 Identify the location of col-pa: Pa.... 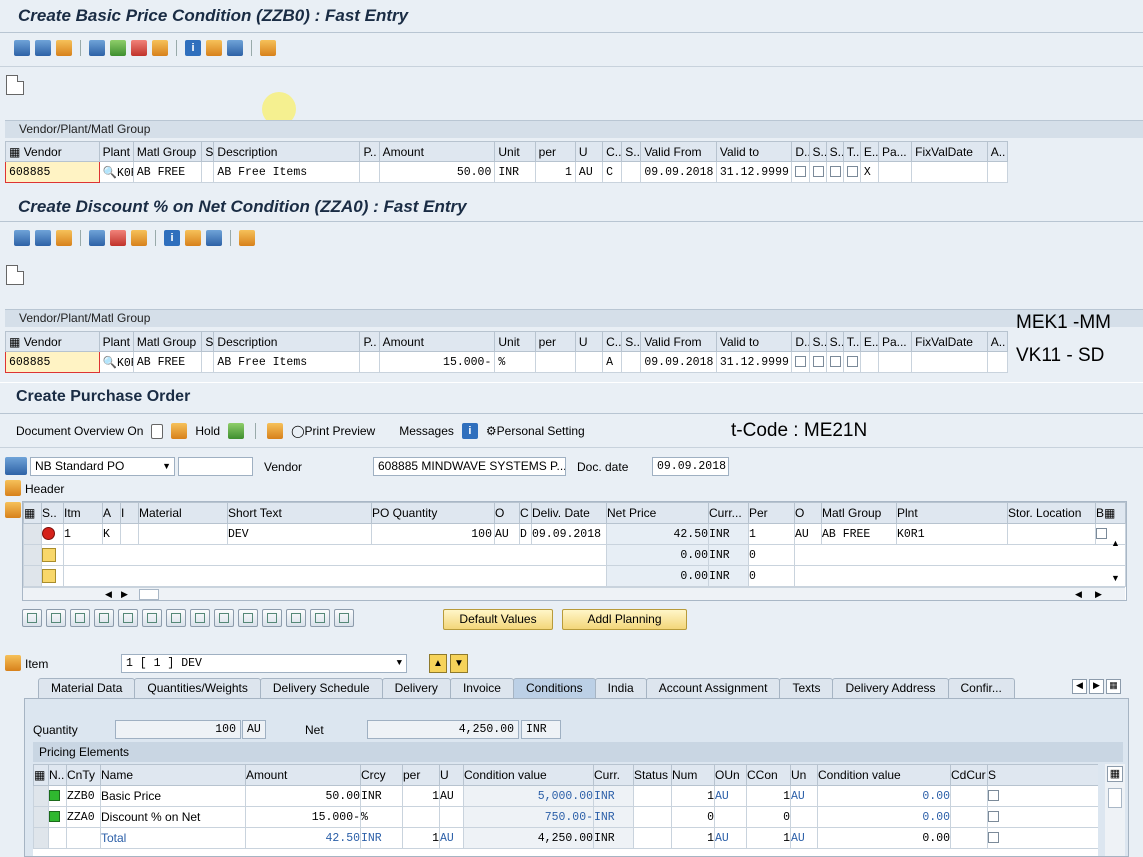
(895, 151).